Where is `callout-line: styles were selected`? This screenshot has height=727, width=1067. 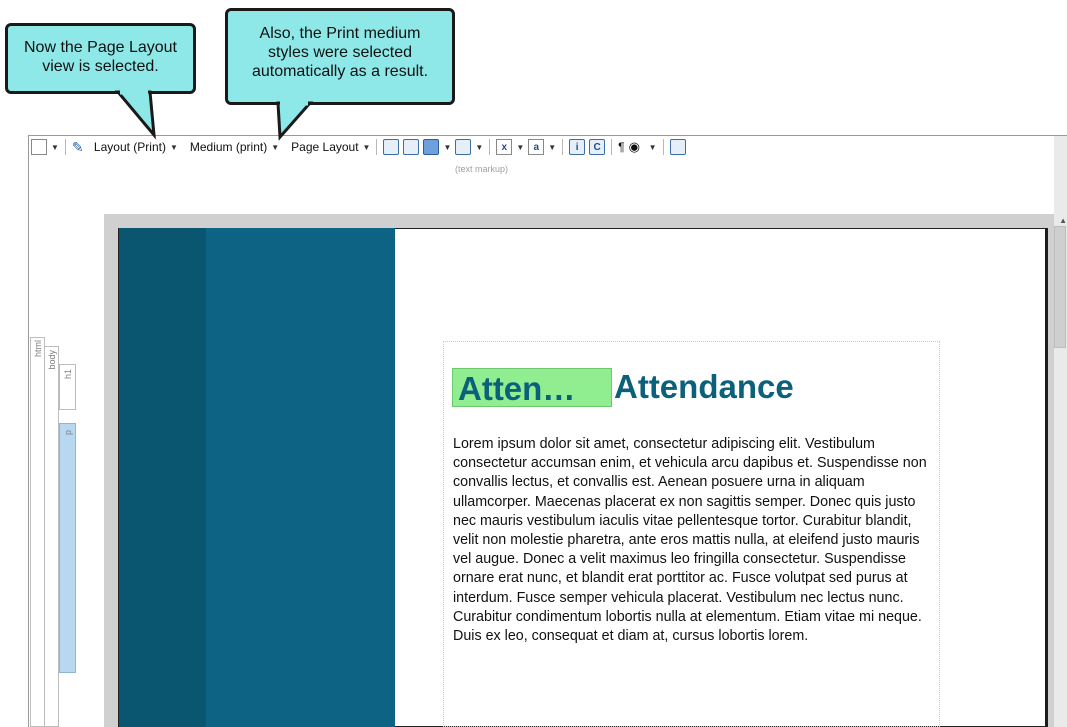
callout-line: styles were selected is located at coordinates (340, 52).